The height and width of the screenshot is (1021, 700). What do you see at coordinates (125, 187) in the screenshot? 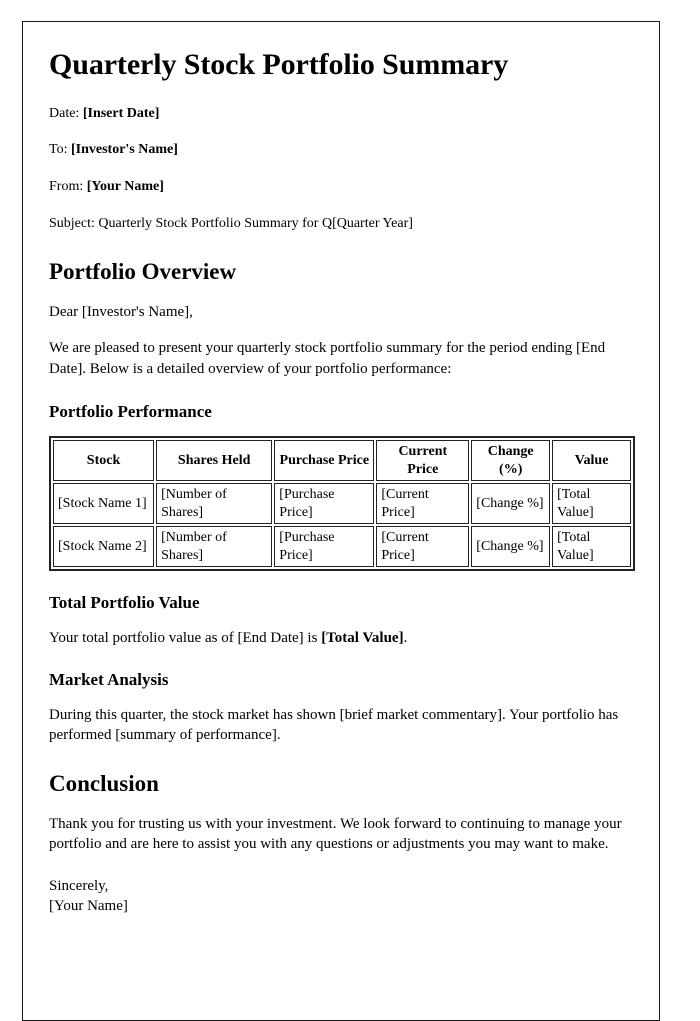
I see `meta-from-value: [Your Name]` at bounding box center [125, 187].